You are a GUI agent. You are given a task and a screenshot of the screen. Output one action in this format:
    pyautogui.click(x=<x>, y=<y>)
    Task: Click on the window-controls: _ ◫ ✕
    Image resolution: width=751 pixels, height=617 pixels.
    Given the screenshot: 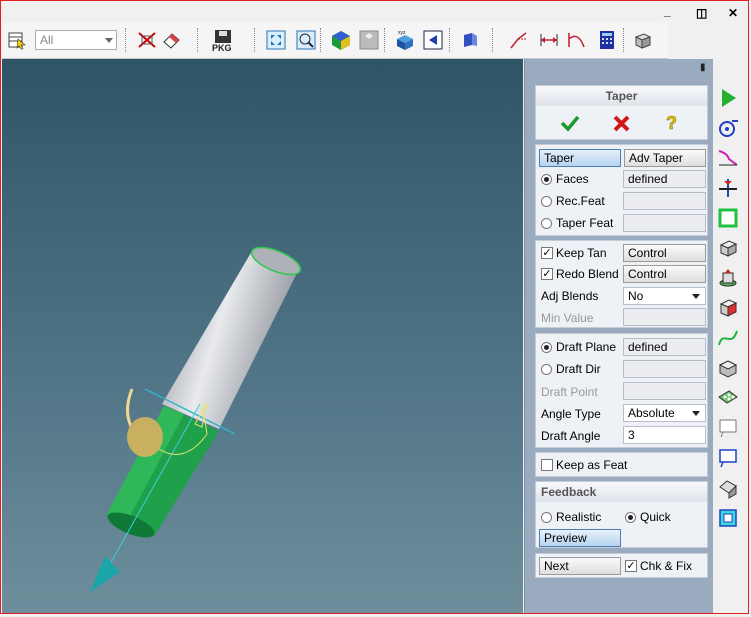 What is the action you would take?
    pyautogui.click(x=704, y=12)
    